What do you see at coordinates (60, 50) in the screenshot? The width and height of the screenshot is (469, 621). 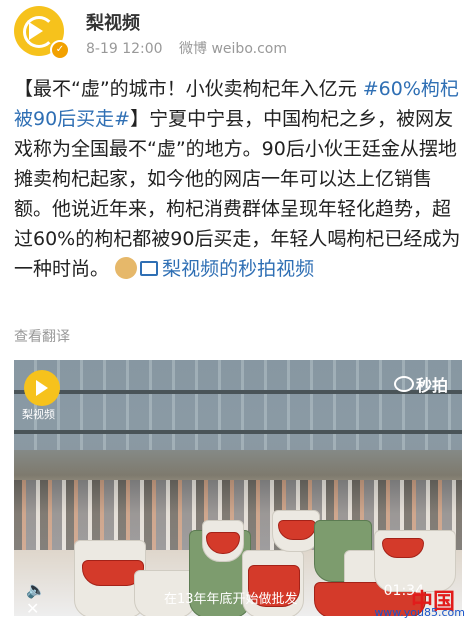 I see `verified-badge-icon: ✓` at bounding box center [60, 50].